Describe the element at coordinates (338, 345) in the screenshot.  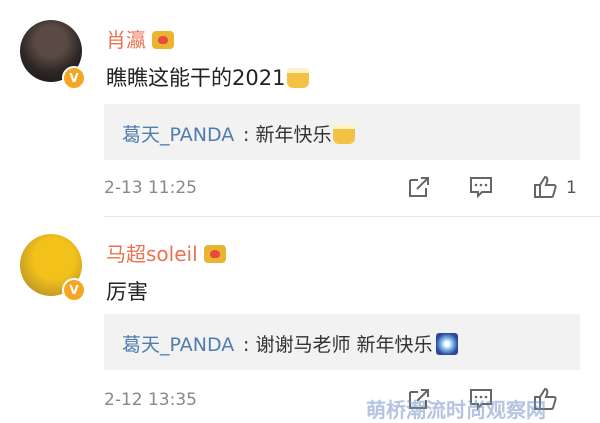
I see `reply-text-label: : 谢谢马老师 新年快乐` at that location.